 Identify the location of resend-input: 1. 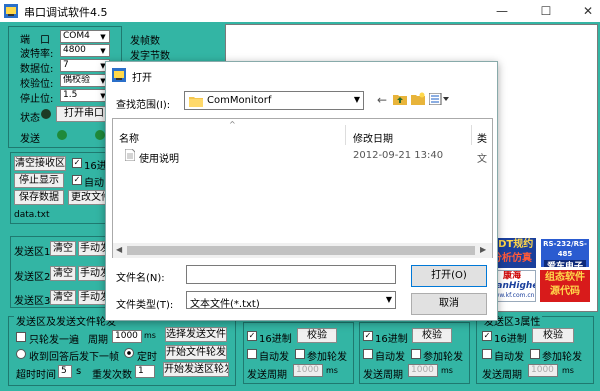
(145, 371).